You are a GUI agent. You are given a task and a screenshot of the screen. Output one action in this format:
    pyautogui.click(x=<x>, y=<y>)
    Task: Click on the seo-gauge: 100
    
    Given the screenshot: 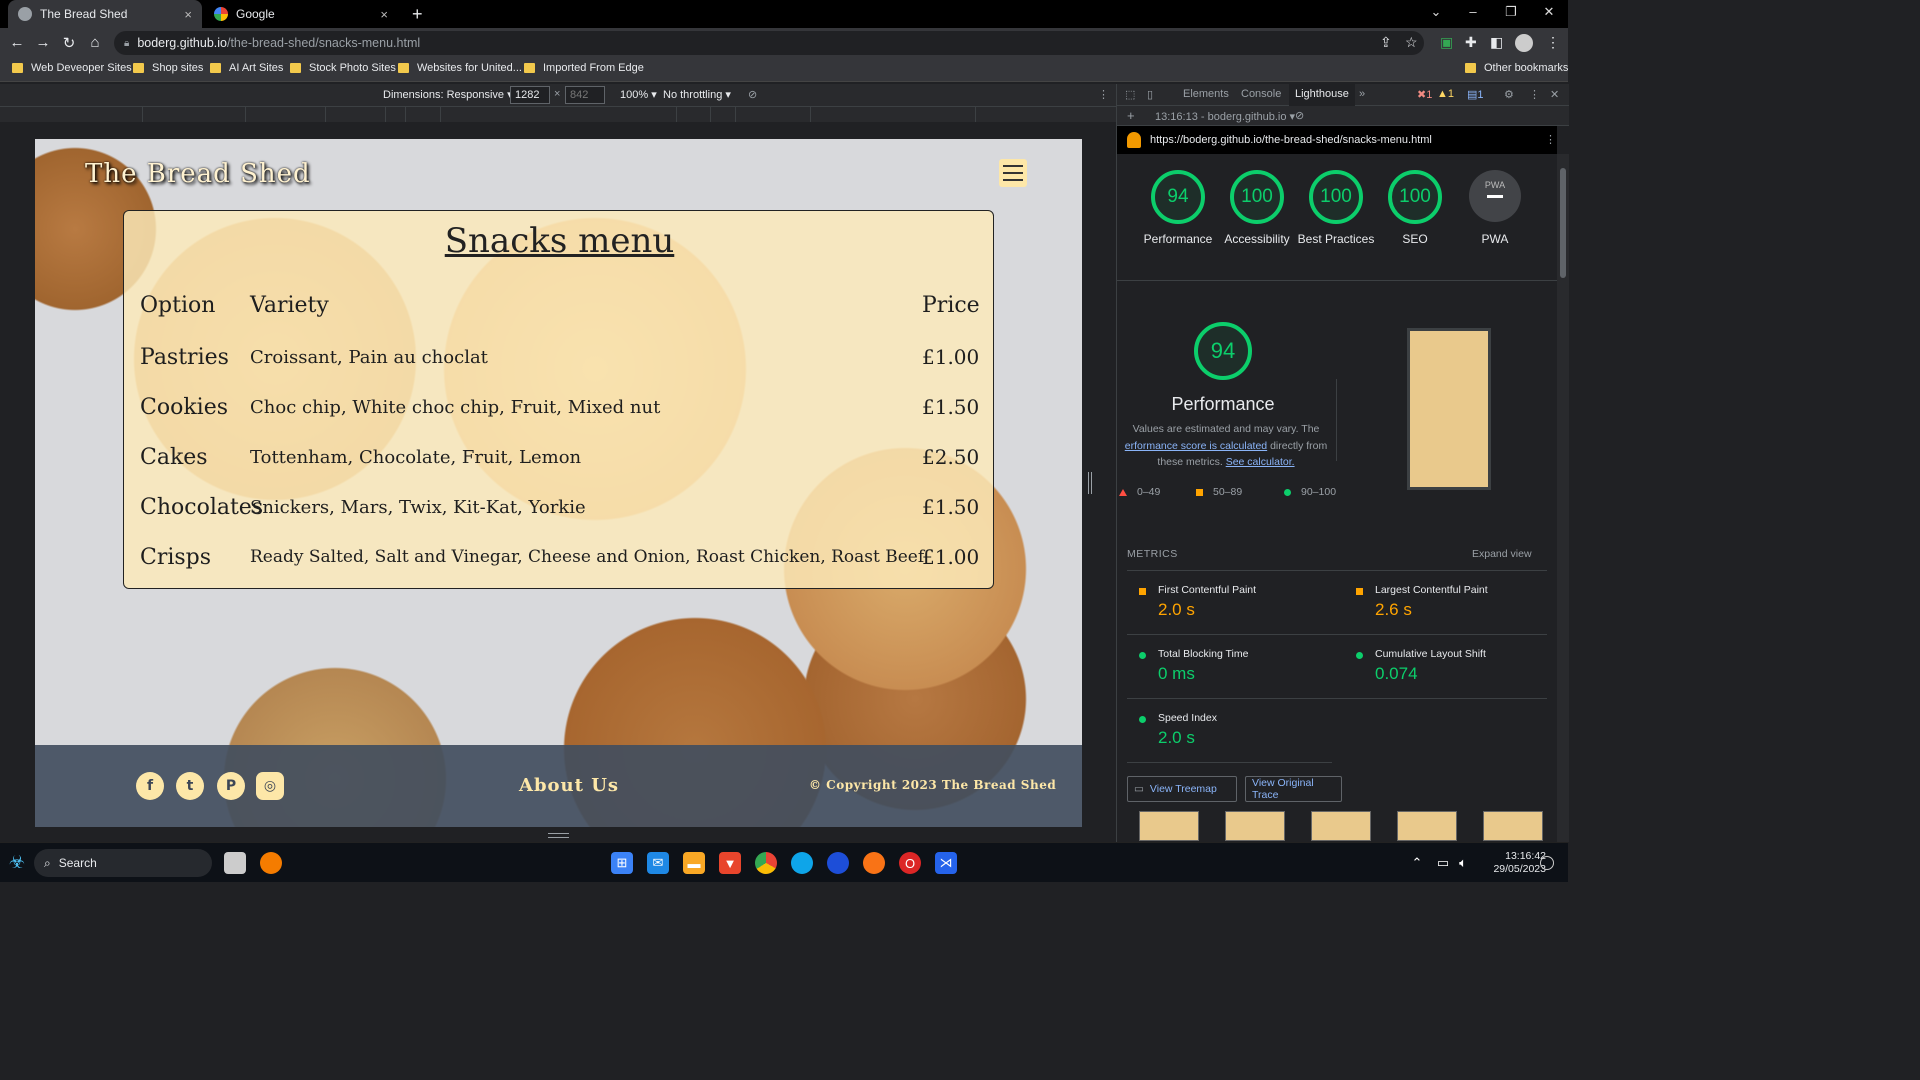 What is the action you would take?
    pyautogui.click(x=1415, y=197)
    